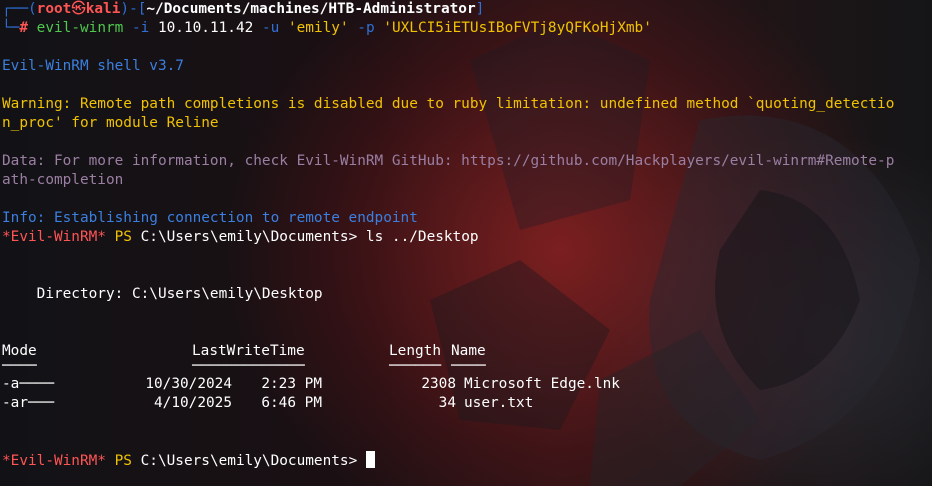 Image resolution: width=932 pixels, height=486 pixels. Describe the element at coordinates (125, 9) in the screenshot. I see `prompt-close-paren: )` at that location.